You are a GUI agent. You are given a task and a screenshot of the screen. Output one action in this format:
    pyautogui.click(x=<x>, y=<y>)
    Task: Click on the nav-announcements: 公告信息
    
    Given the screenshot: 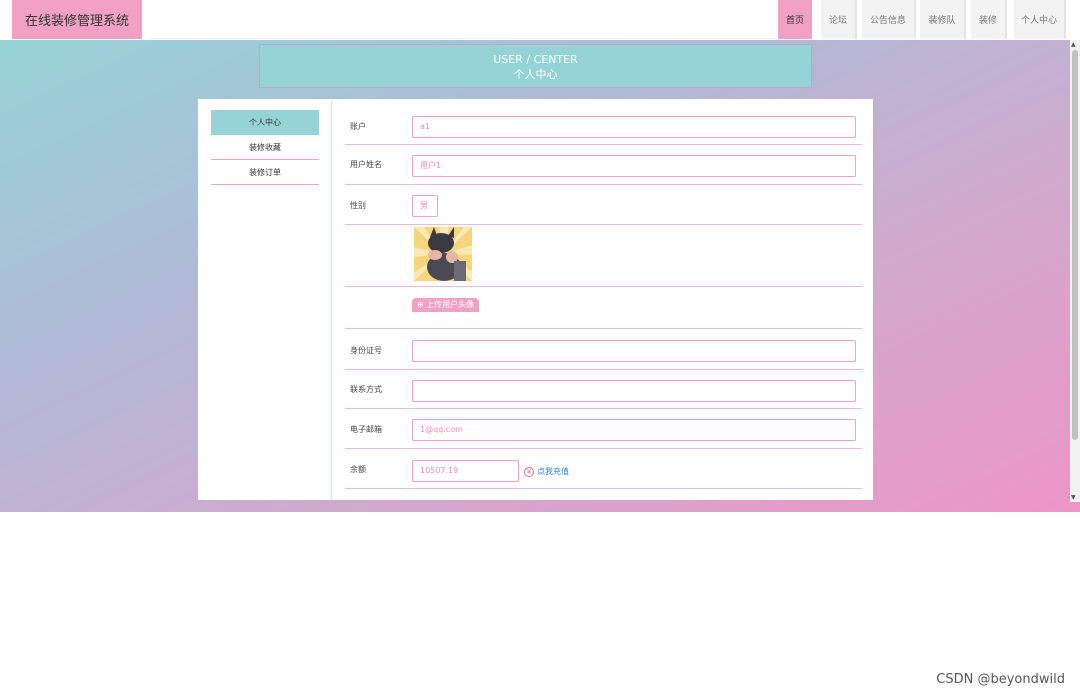 What is the action you would take?
    pyautogui.click(x=889, y=19)
    